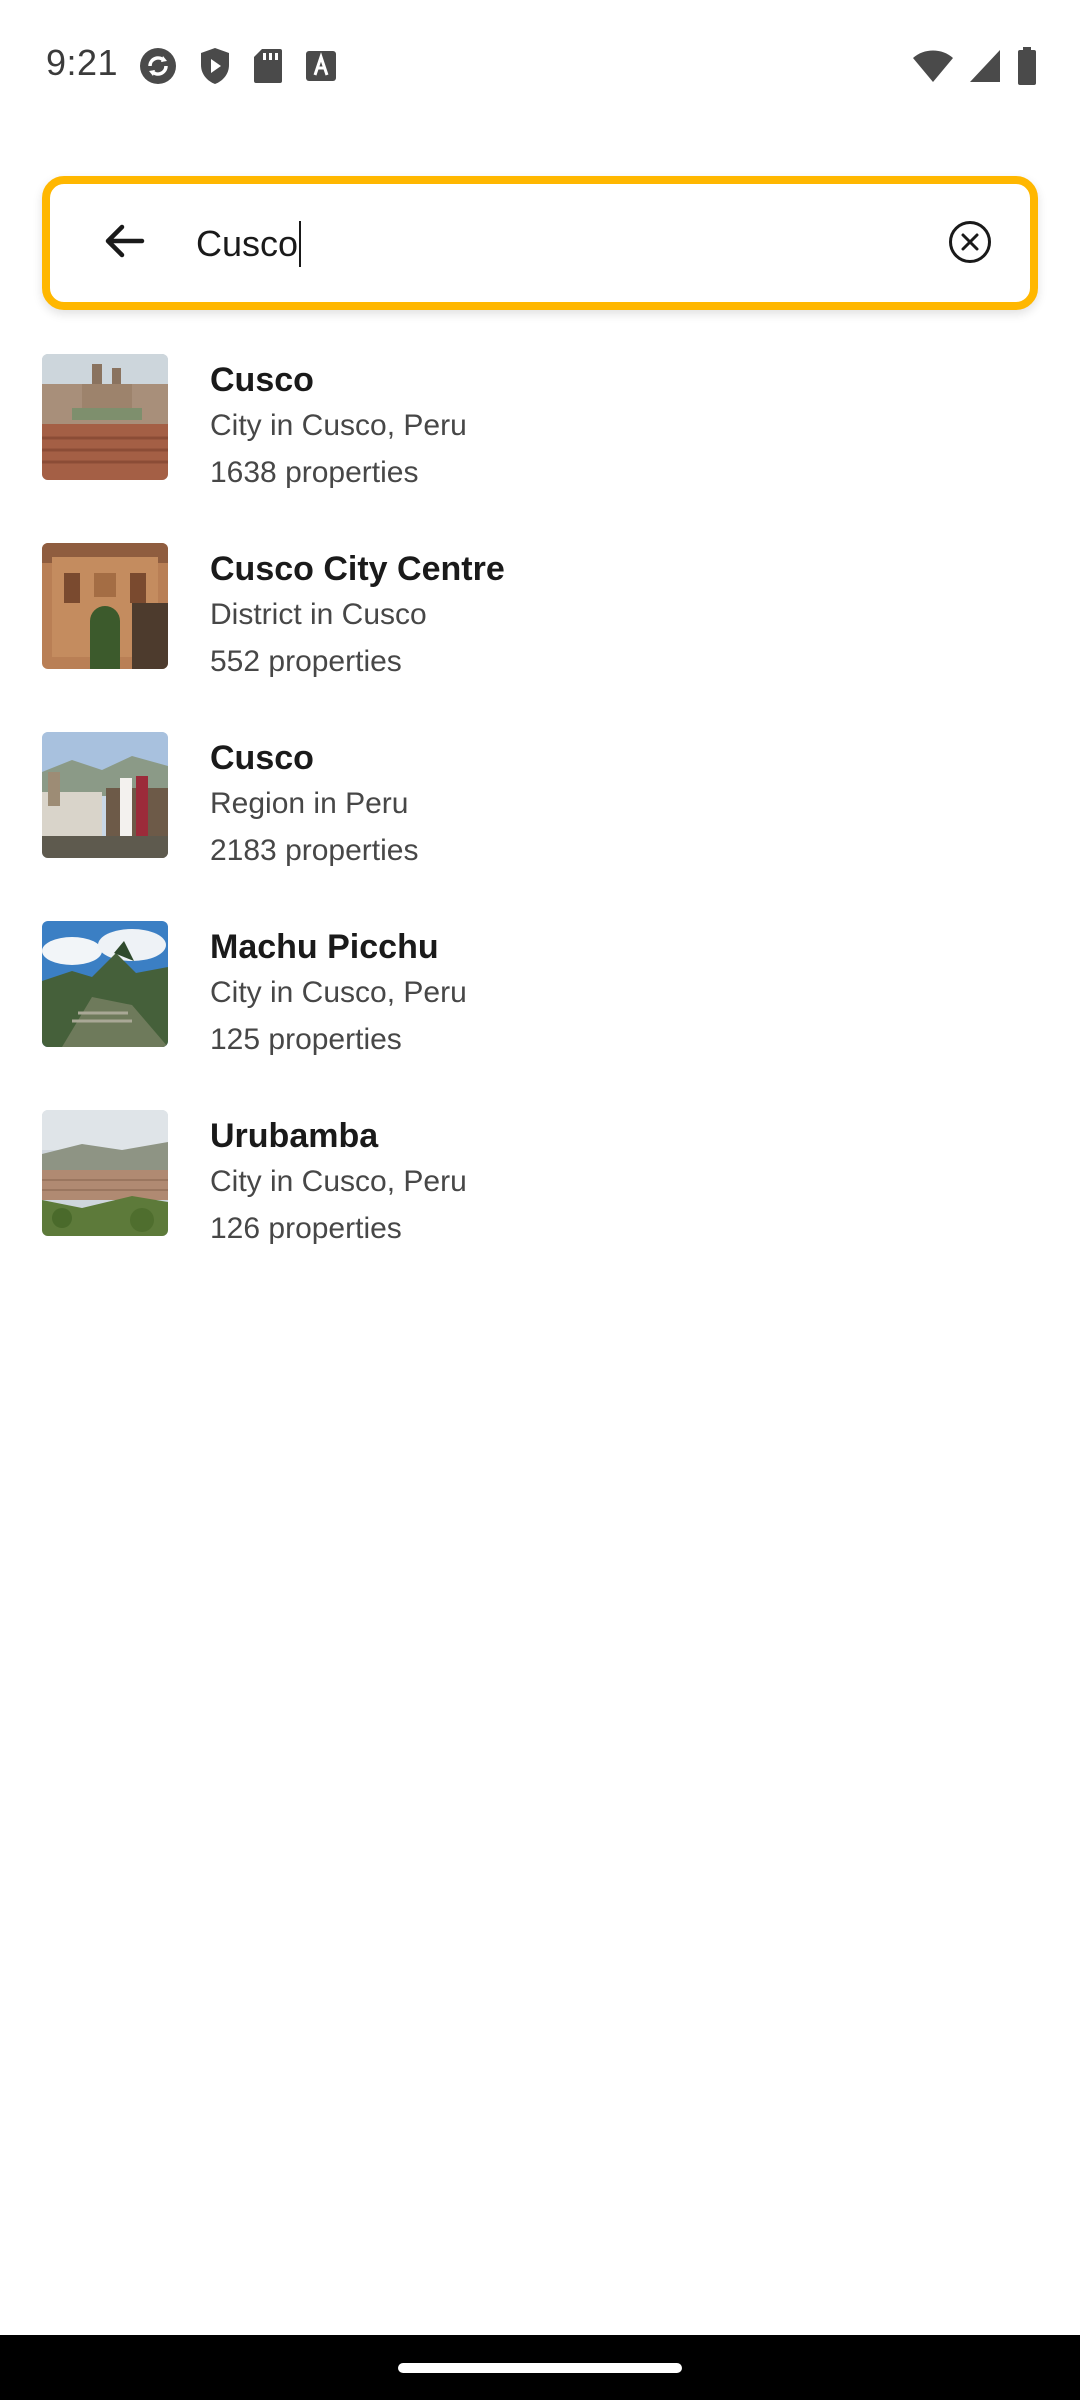 The height and width of the screenshot is (2400, 1080). I want to click on status-notification-icons, so click(238, 66).